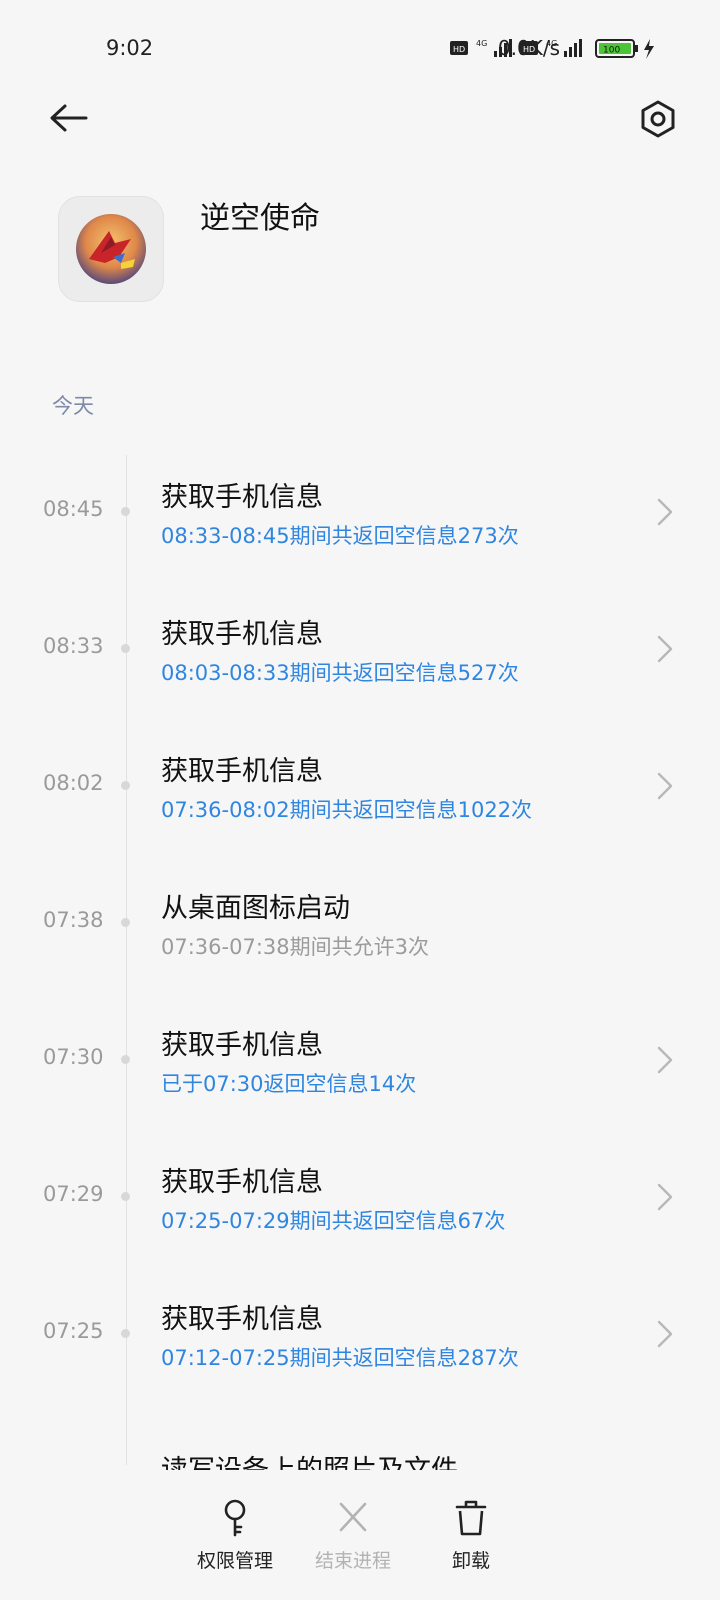  I want to click on record-detail: 07:36-07:38期间共允许3次, so click(295, 947).